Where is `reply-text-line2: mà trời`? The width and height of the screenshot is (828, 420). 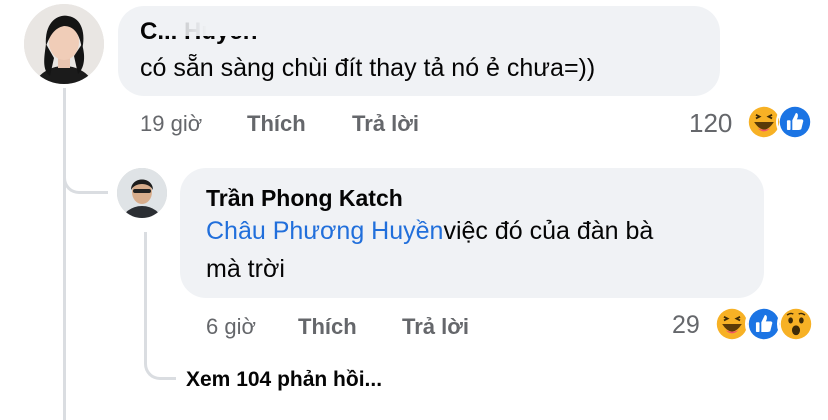 reply-text-line2: mà trời is located at coordinates (245, 269).